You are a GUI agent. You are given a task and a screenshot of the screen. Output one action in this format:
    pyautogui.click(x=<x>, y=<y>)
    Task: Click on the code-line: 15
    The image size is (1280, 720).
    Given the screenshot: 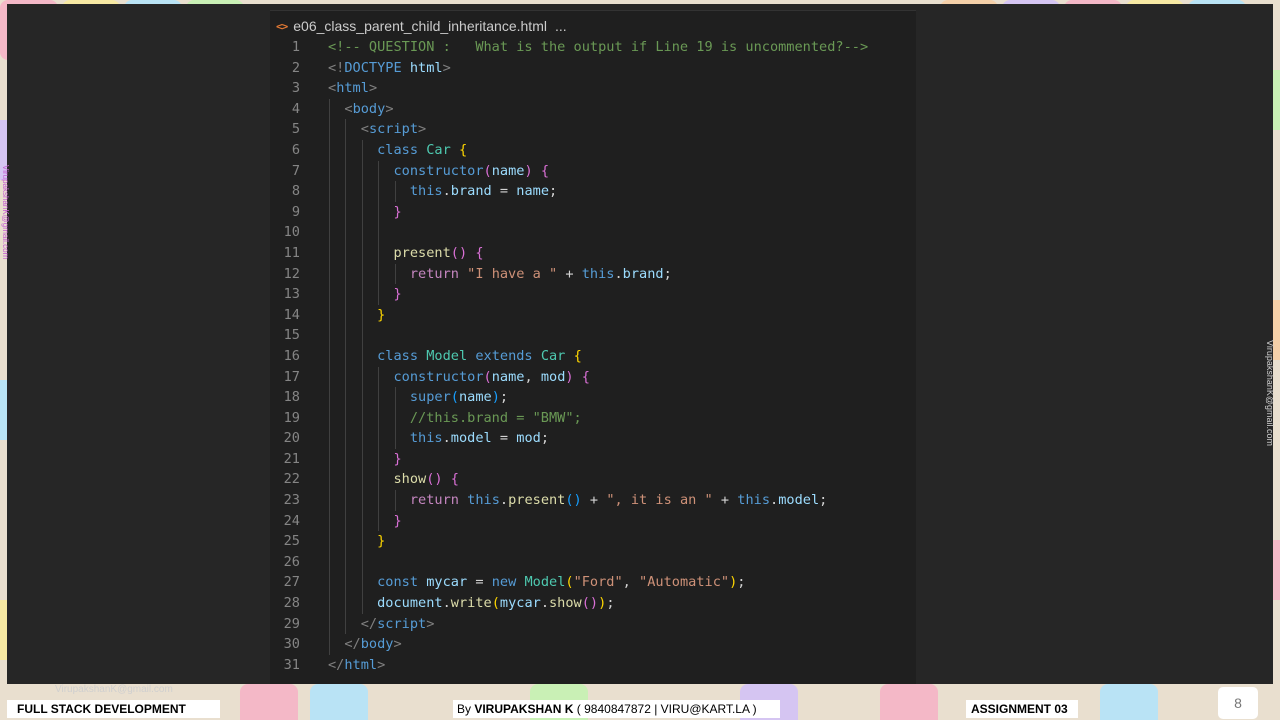 What is the action you would take?
    pyautogui.click(x=593, y=335)
    